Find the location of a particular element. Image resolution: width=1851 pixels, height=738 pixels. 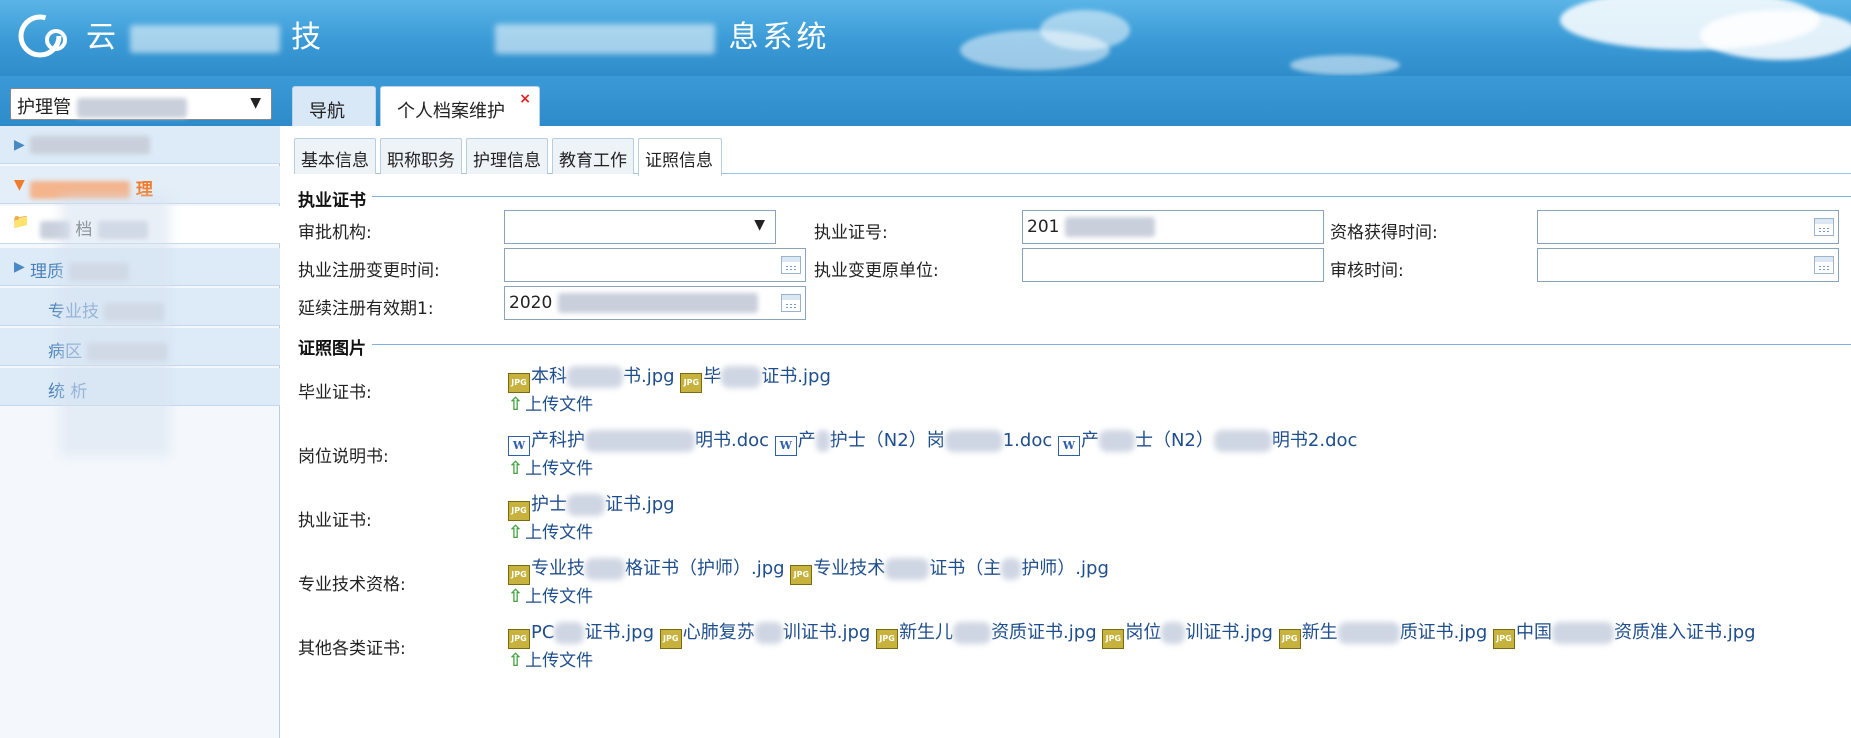

approval-org-select: ▼ is located at coordinates (640, 227).